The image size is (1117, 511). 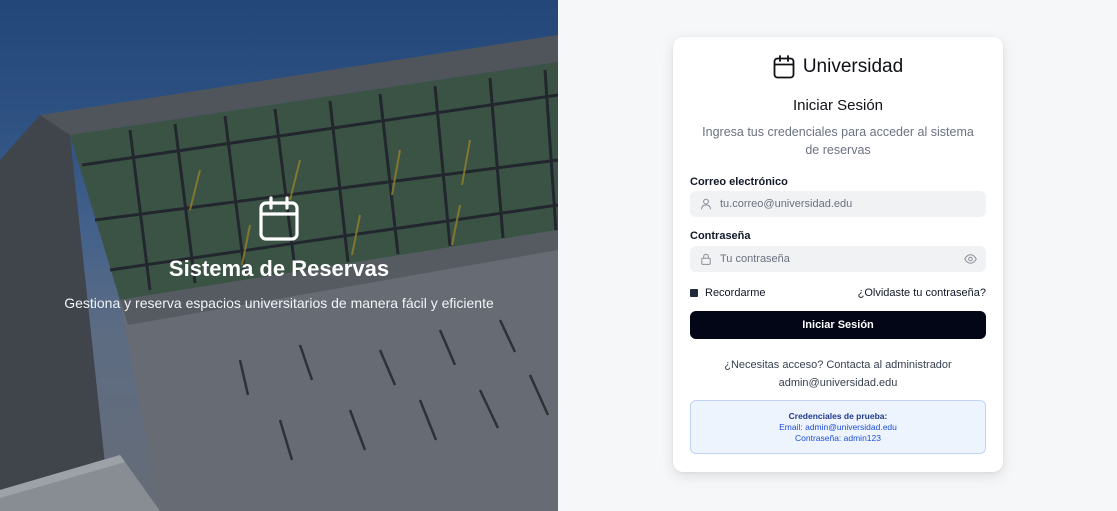 What do you see at coordinates (694, 293) in the screenshot?
I see `remember-checkbox` at bounding box center [694, 293].